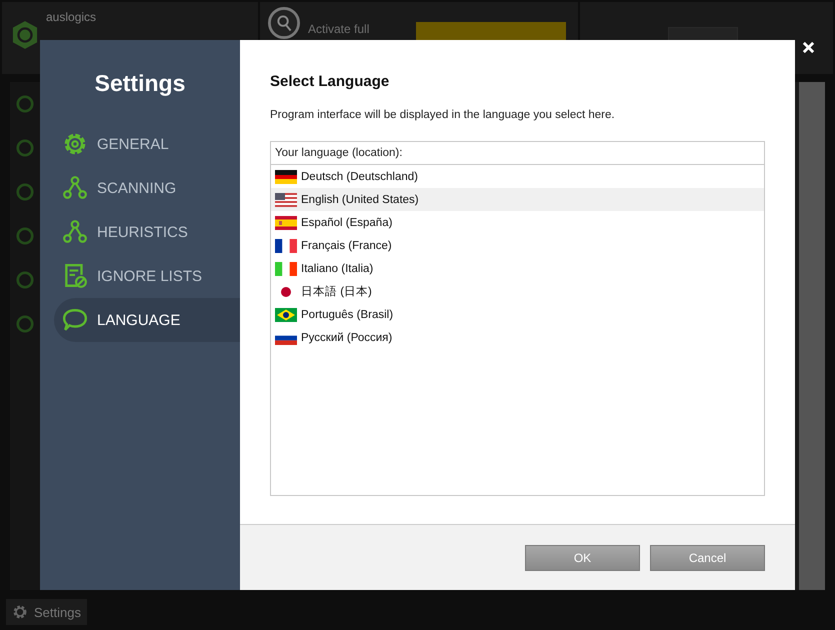 The width and height of the screenshot is (835, 630). What do you see at coordinates (46, 612) in the screenshot?
I see `settings-button: Settings` at bounding box center [46, 612].